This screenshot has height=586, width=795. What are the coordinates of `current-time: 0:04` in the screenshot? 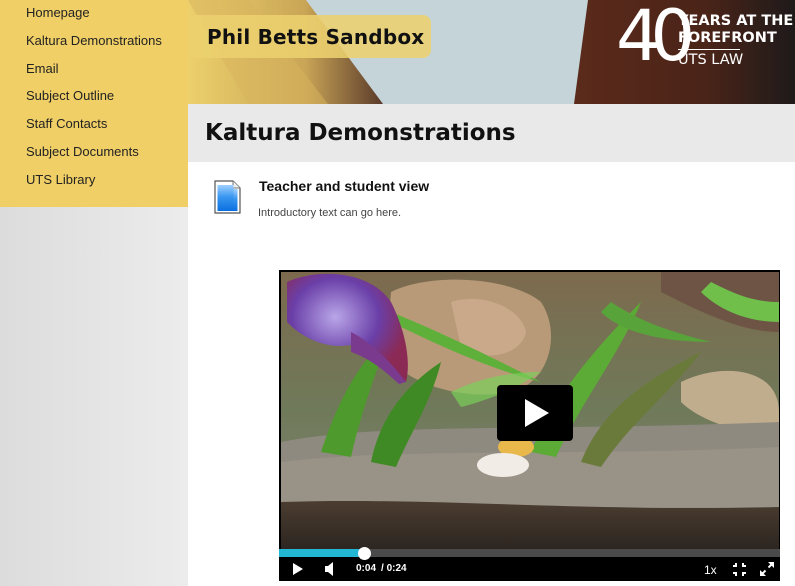 It's located at (366, 568).